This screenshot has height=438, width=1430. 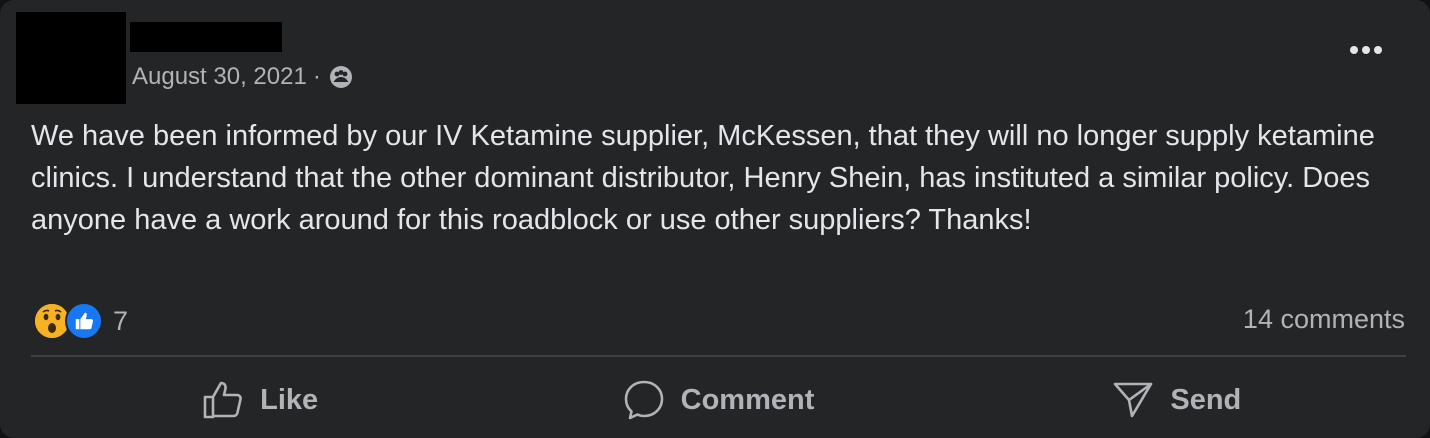 I want to click on reaction-count: 7, so click(x=121, y=320).